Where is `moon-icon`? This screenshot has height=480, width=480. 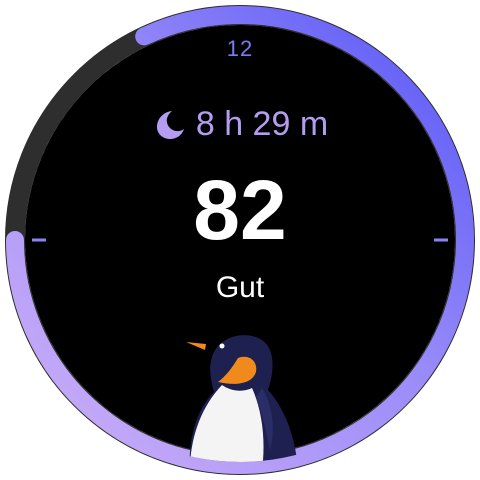 moon-icon is located at coordinates (170, 125).